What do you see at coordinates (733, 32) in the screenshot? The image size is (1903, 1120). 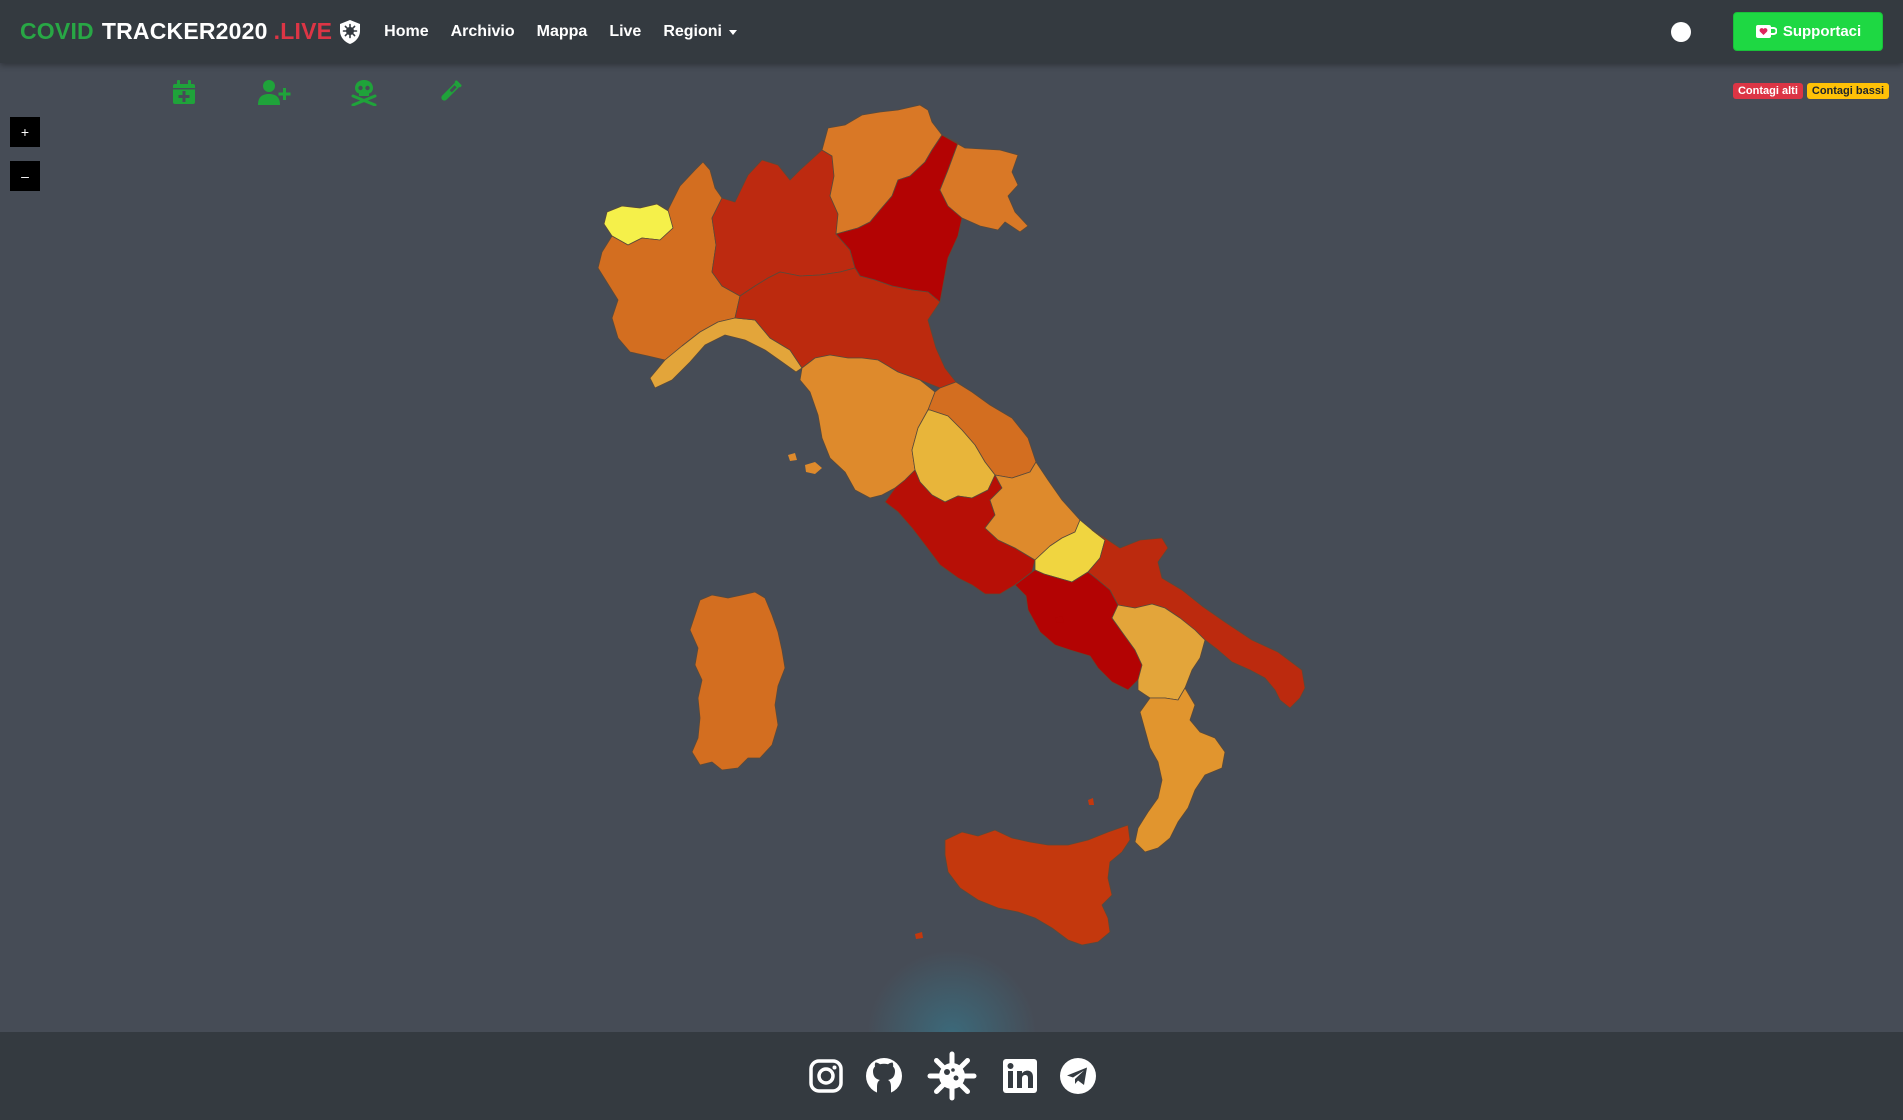 I see `chevron-down-icon` at bounding box center [733, 32].